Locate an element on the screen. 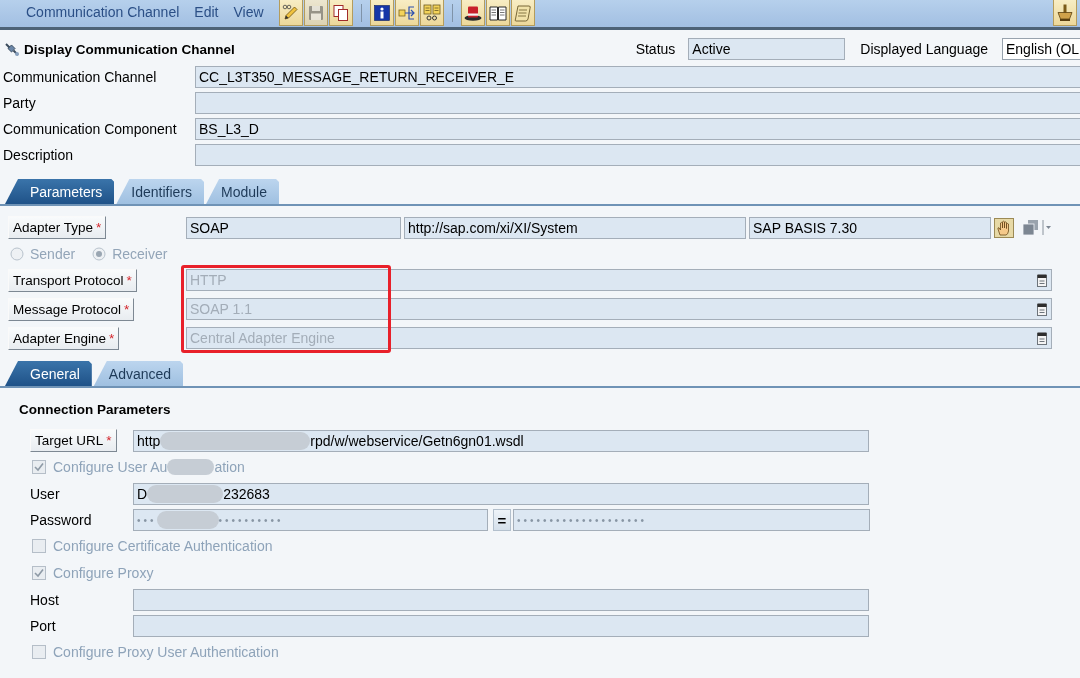 This screenshot has width=1080, height=678. text-field: BS_L3_D is located at coordinates (637, 129).